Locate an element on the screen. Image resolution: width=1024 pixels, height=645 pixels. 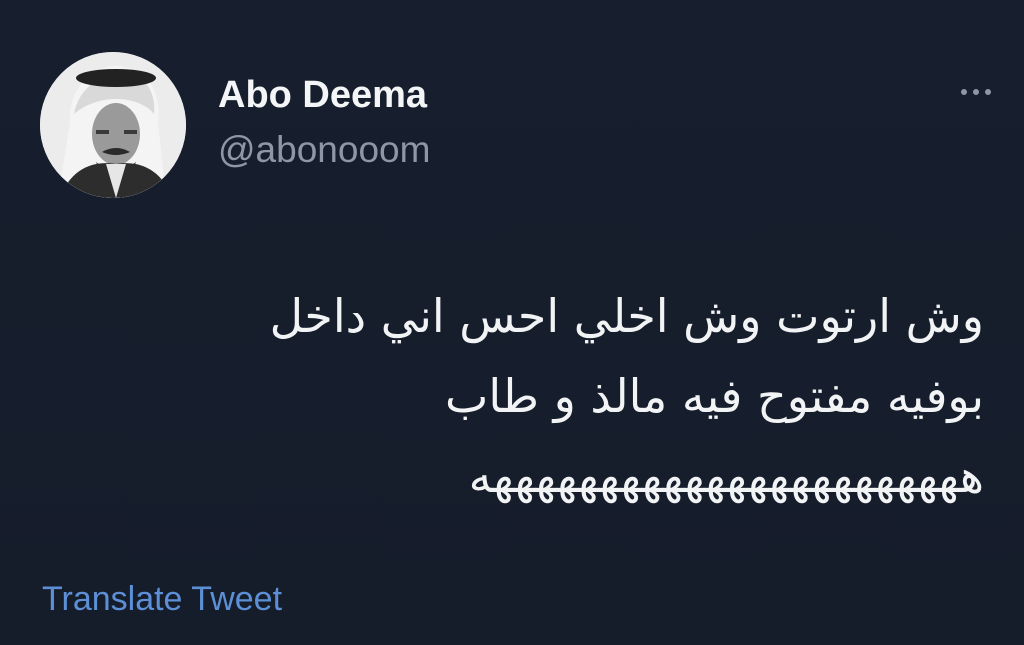
translate-tweet-link: Translate Tweet is located at coordinates (162, 599).